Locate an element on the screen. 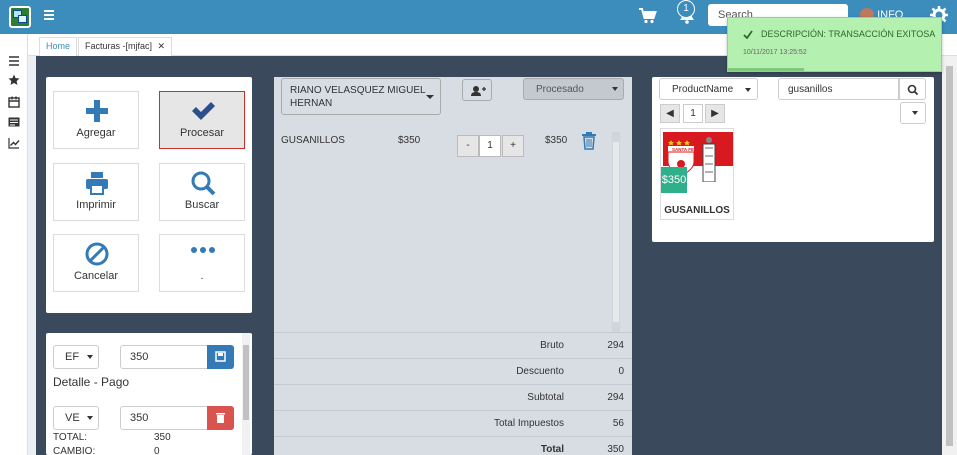  toast-message: DESCRIPCIÓN: TRANSACCIÓN EXITOSA is located at coordinates (848, 34).